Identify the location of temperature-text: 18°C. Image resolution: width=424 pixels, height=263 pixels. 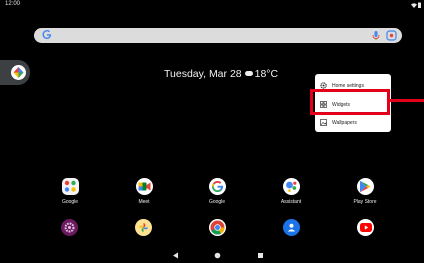
(266, 74).